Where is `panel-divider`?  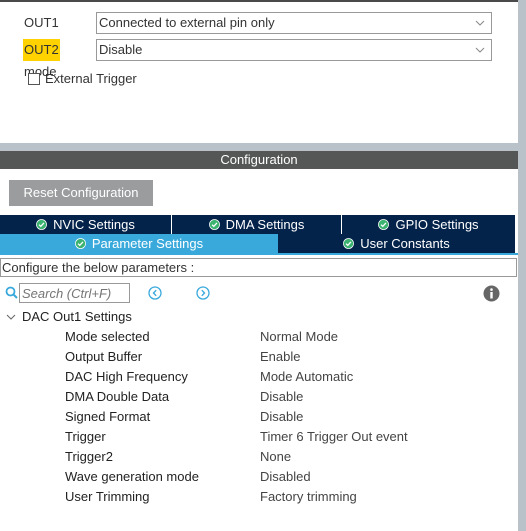
panel-divider is located at coordinates (259, 147).